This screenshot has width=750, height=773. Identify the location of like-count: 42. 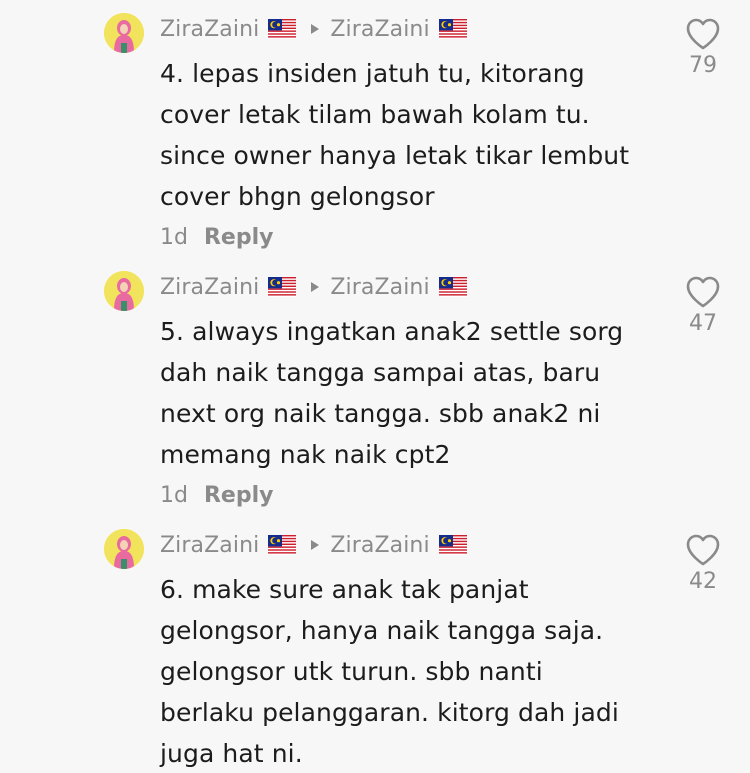
(703, 581).